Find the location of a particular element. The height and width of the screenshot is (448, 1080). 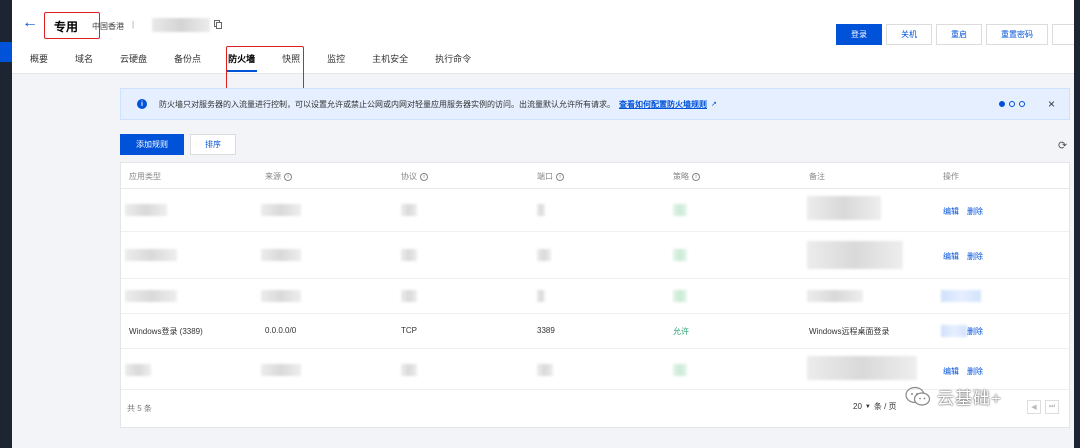

notice-pager is located at coordinates (1012, 104).